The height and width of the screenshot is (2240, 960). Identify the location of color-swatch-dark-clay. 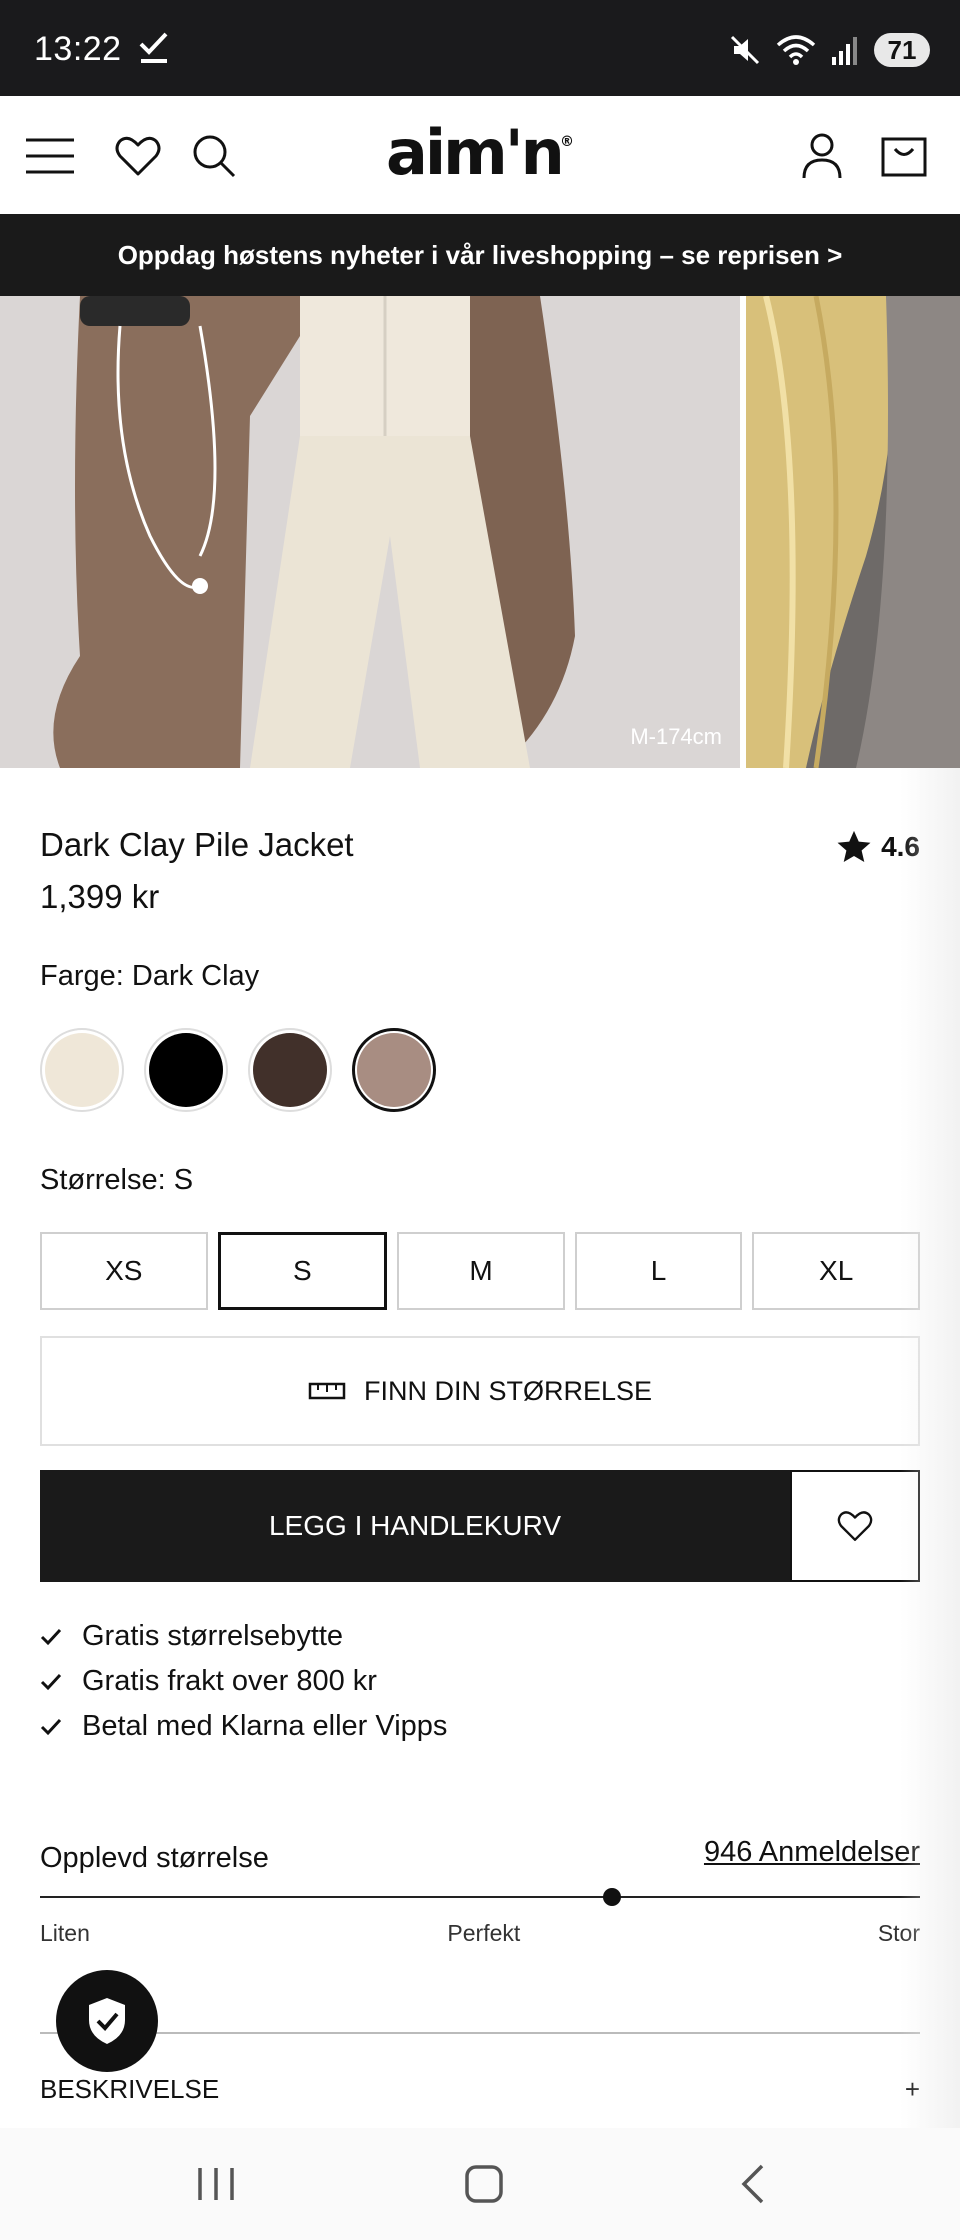
(394, 1070).